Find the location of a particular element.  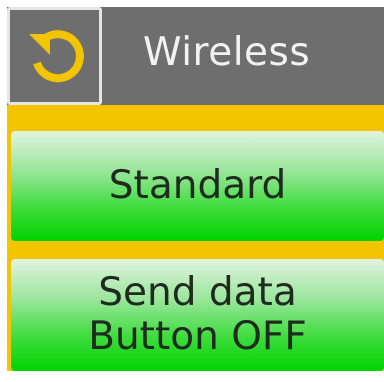

back-button is located at coordinates (54, 56).